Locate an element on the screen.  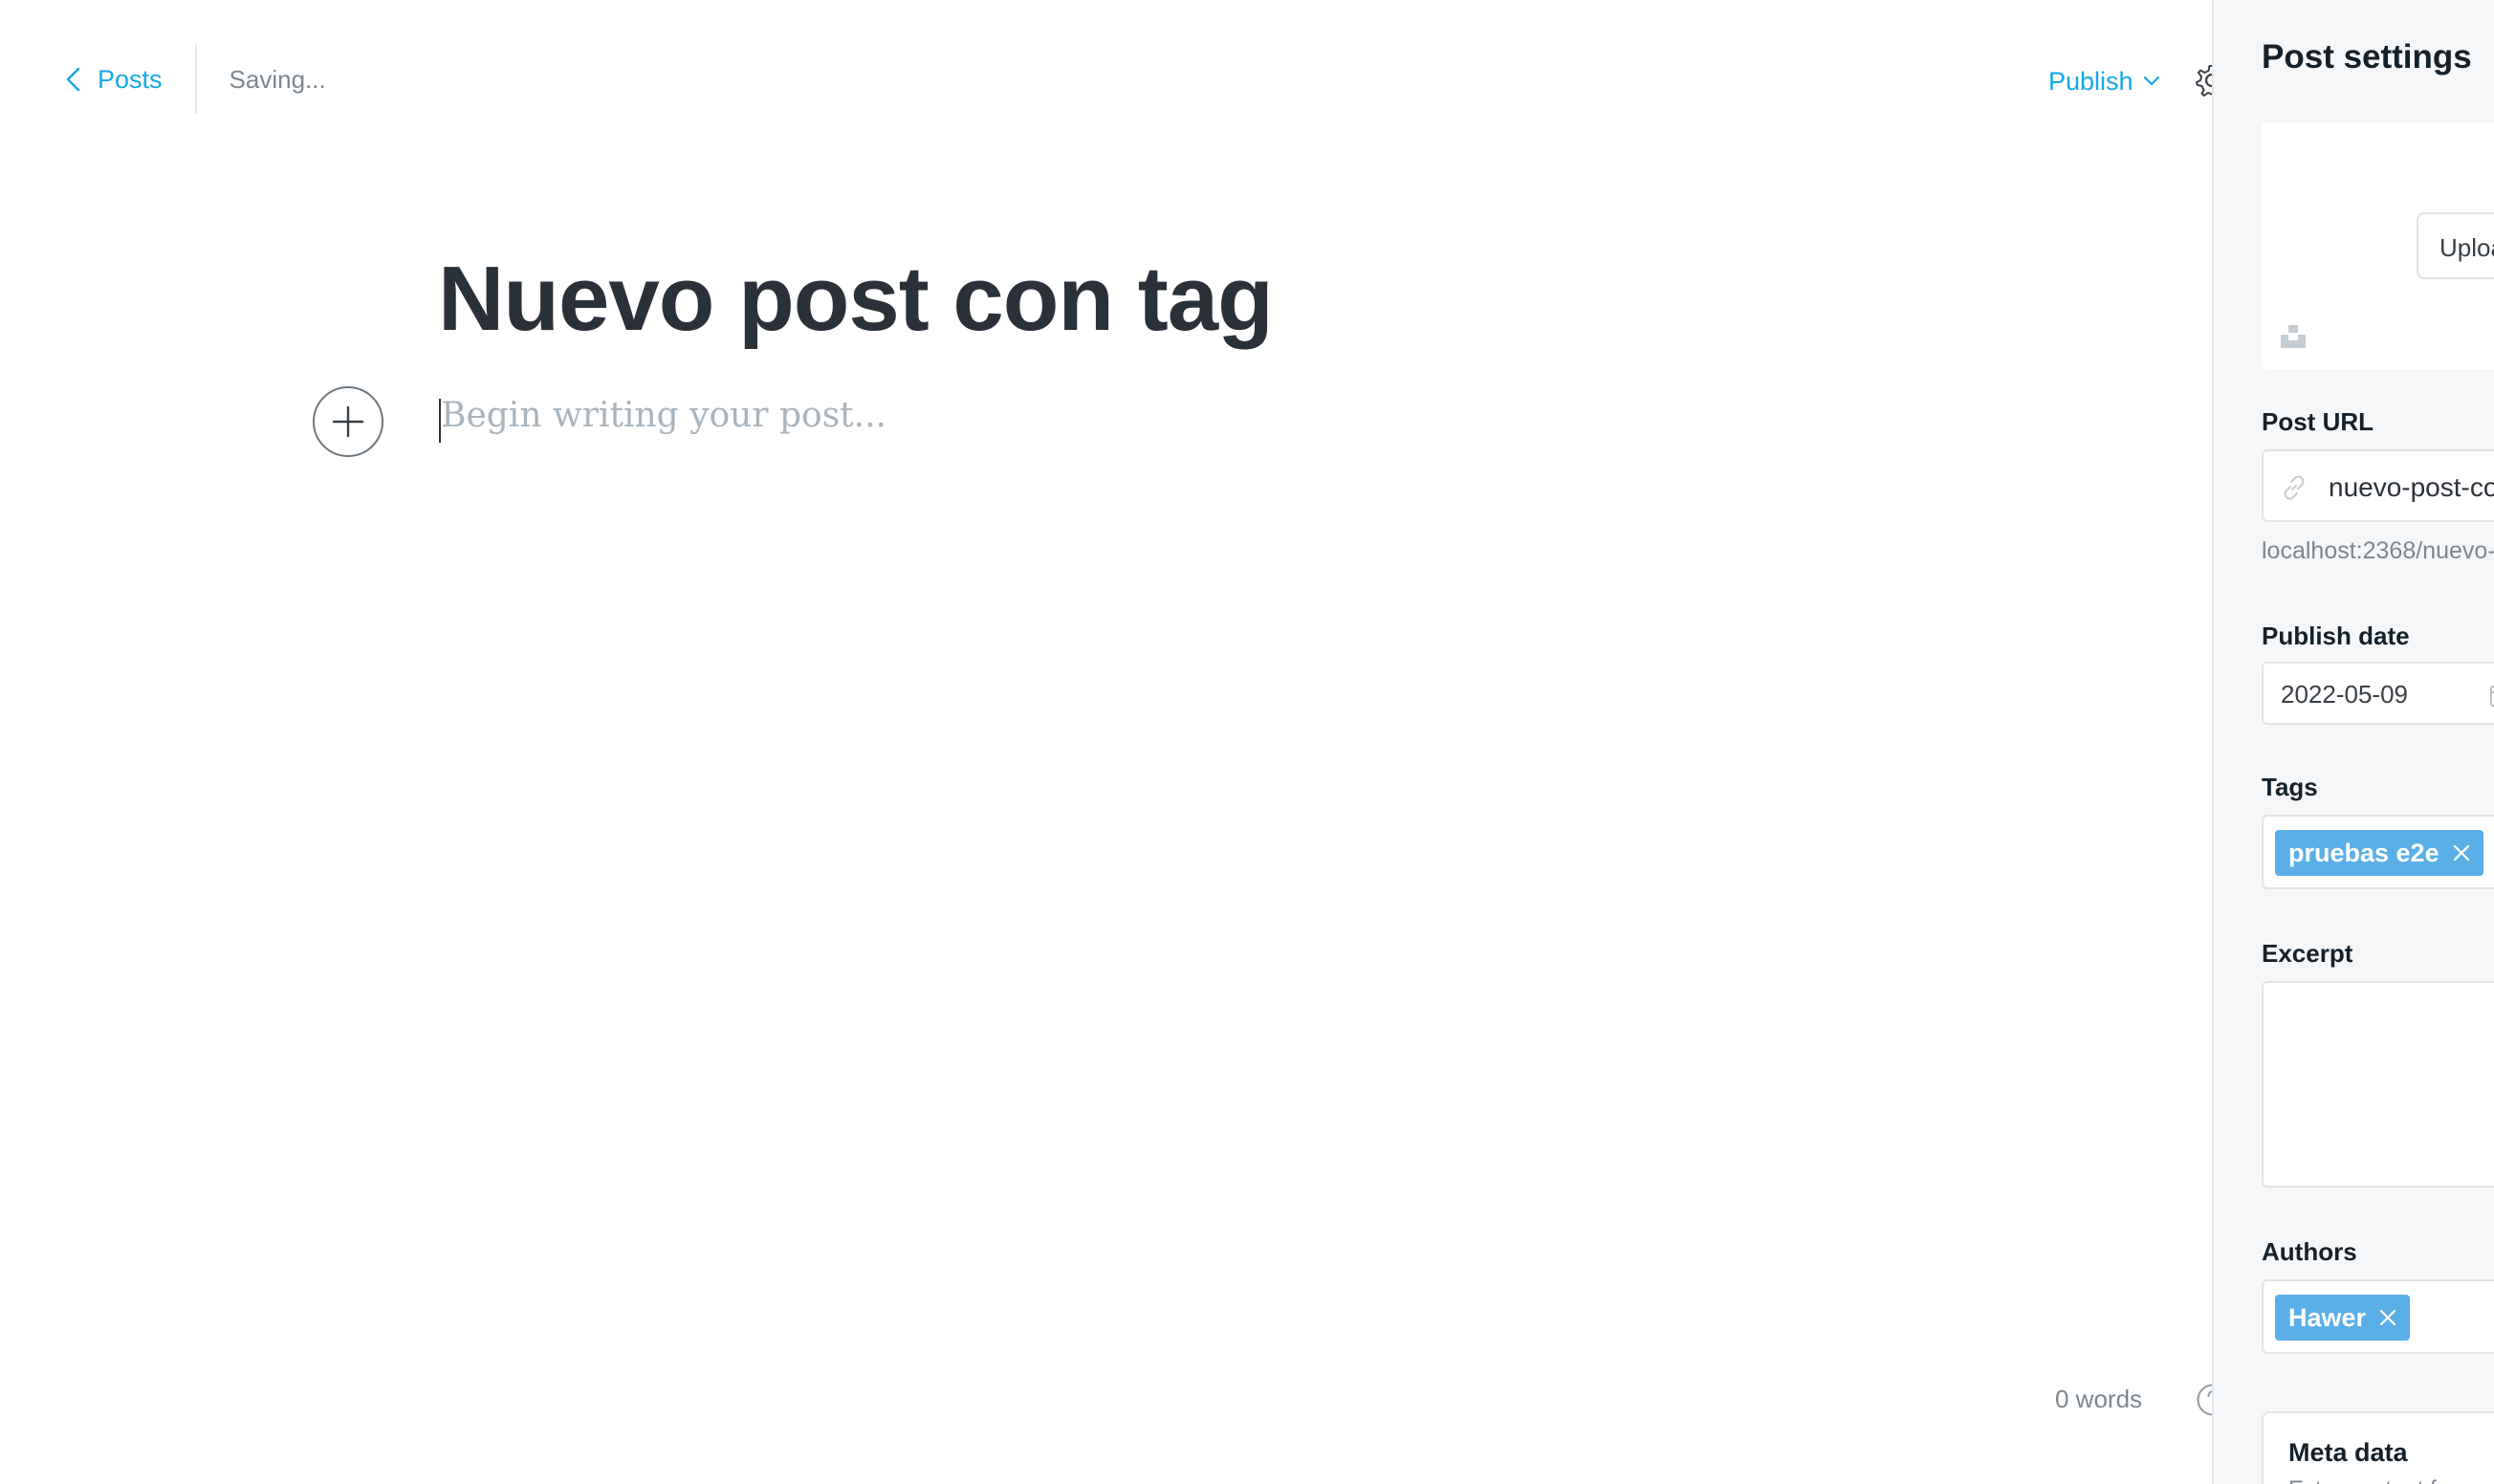
publish-date-label: Publish date is located at coordinates (2336, 636).